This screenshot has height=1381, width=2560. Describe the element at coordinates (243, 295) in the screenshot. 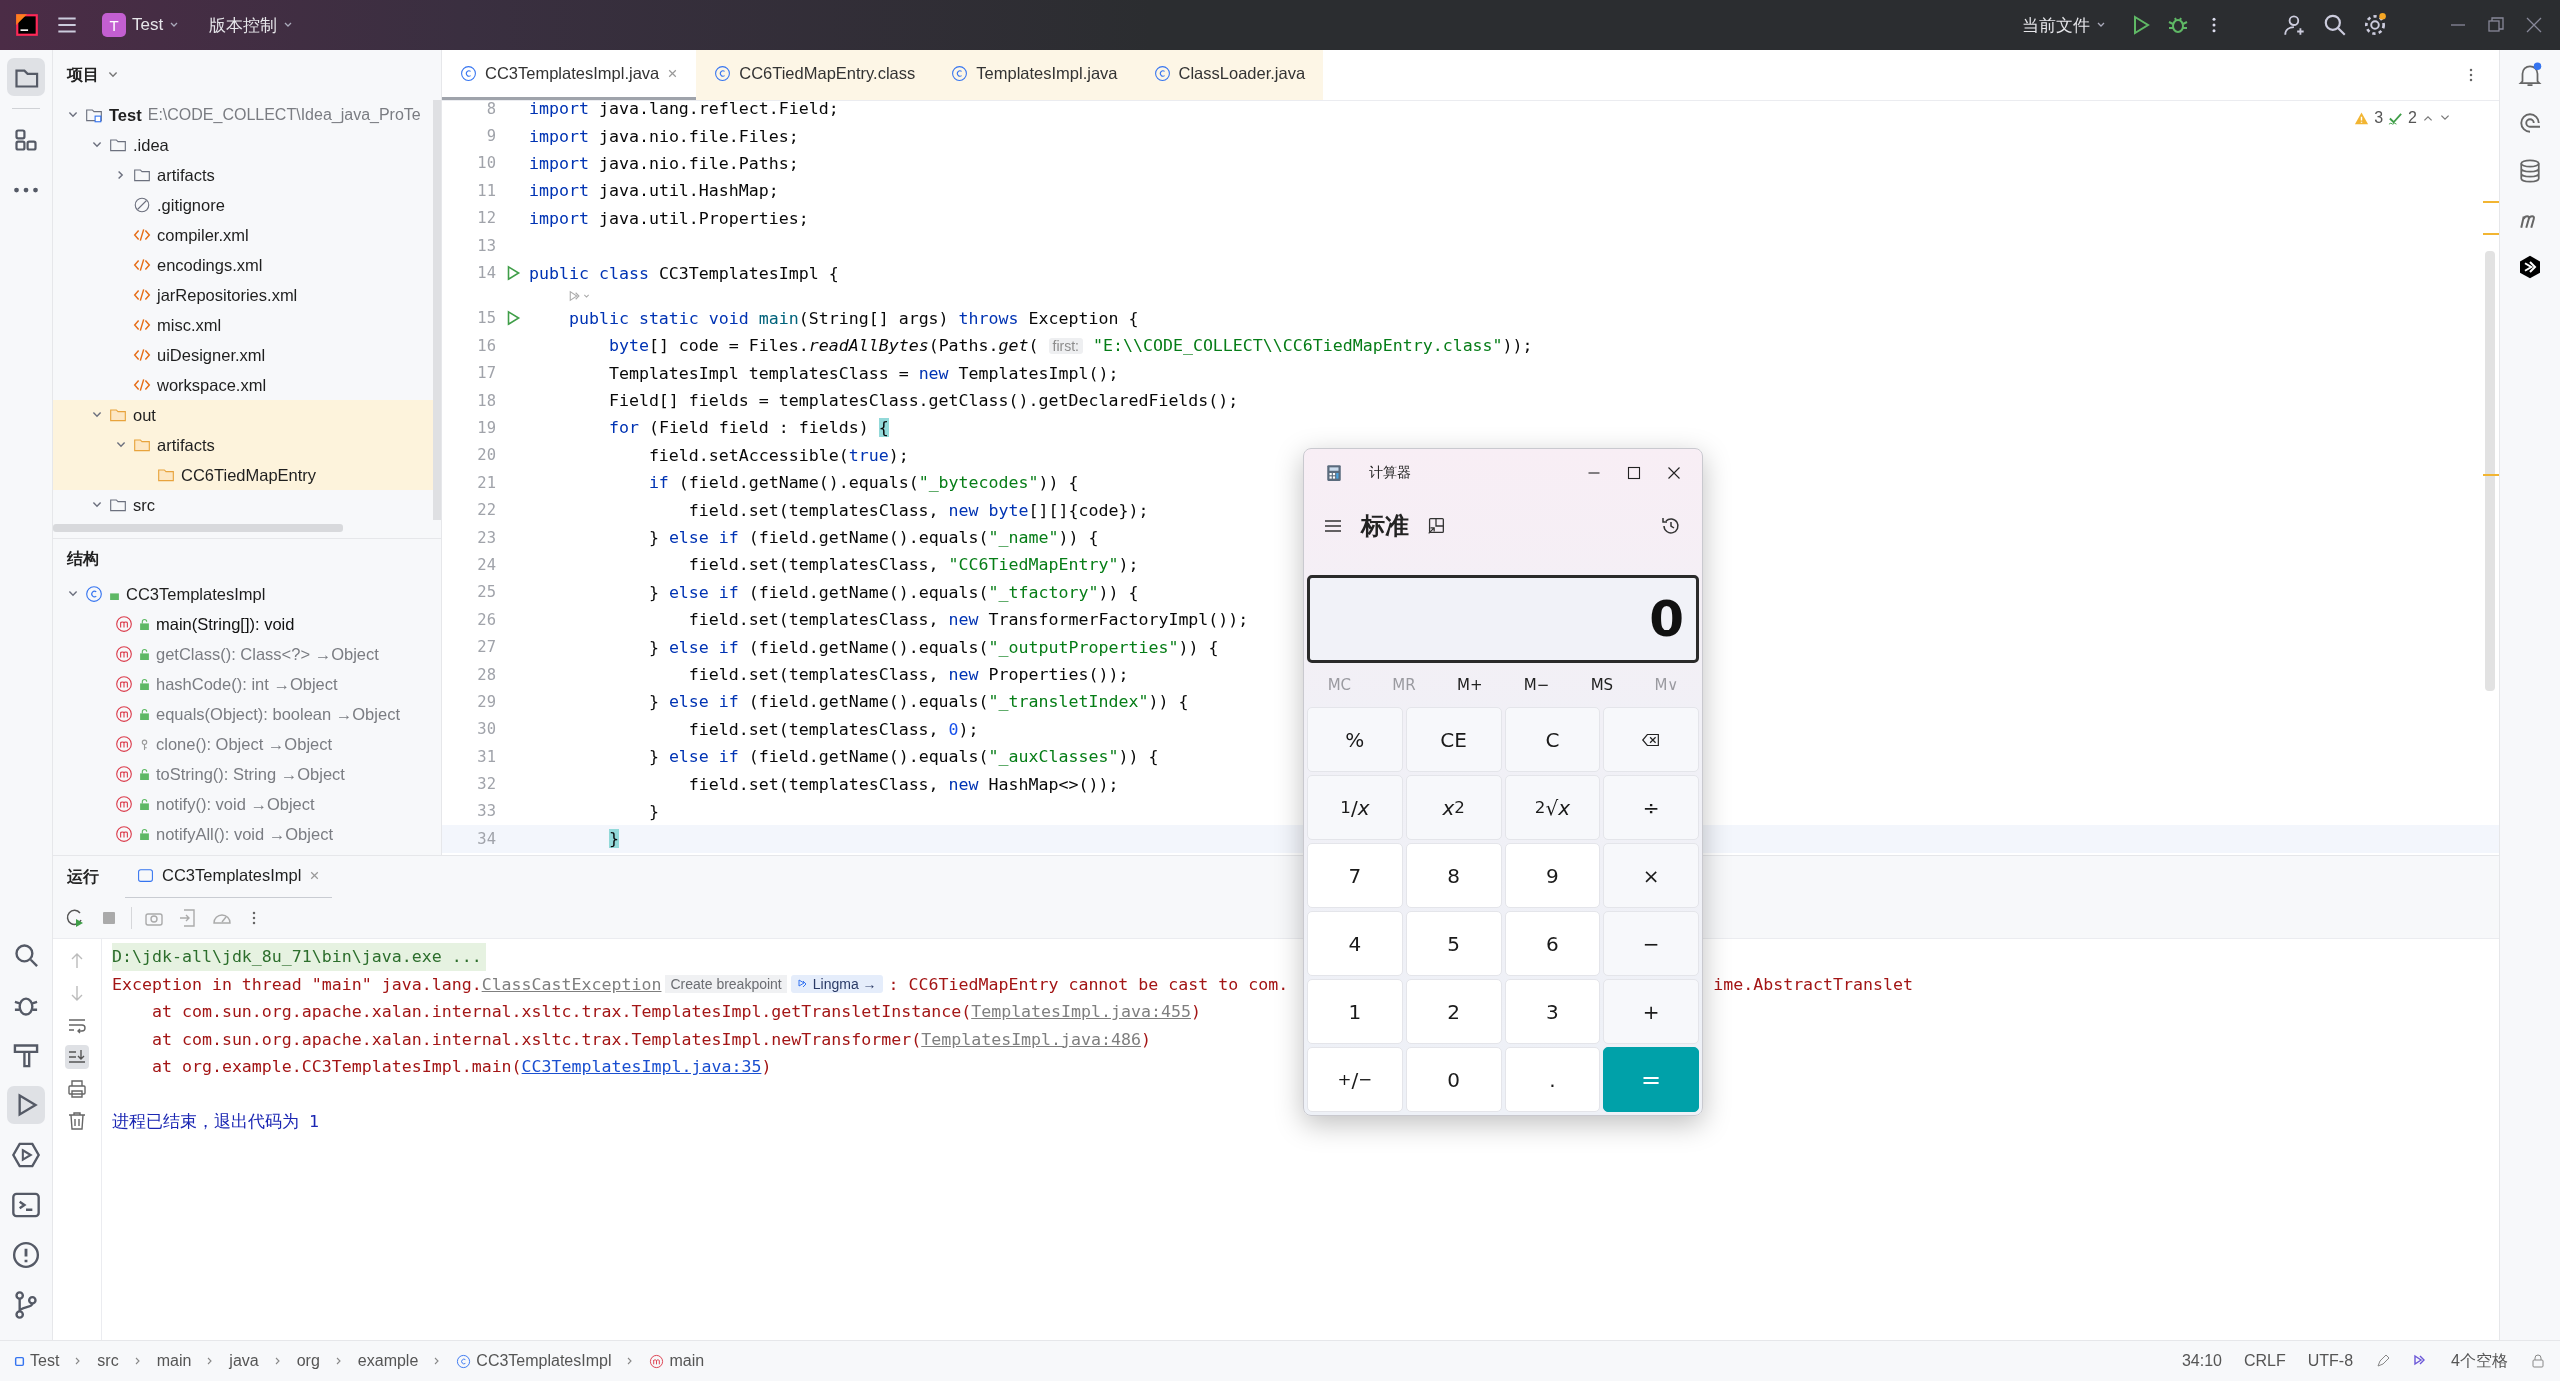

I see `tree-item: jarRepositories.xml` at that location.